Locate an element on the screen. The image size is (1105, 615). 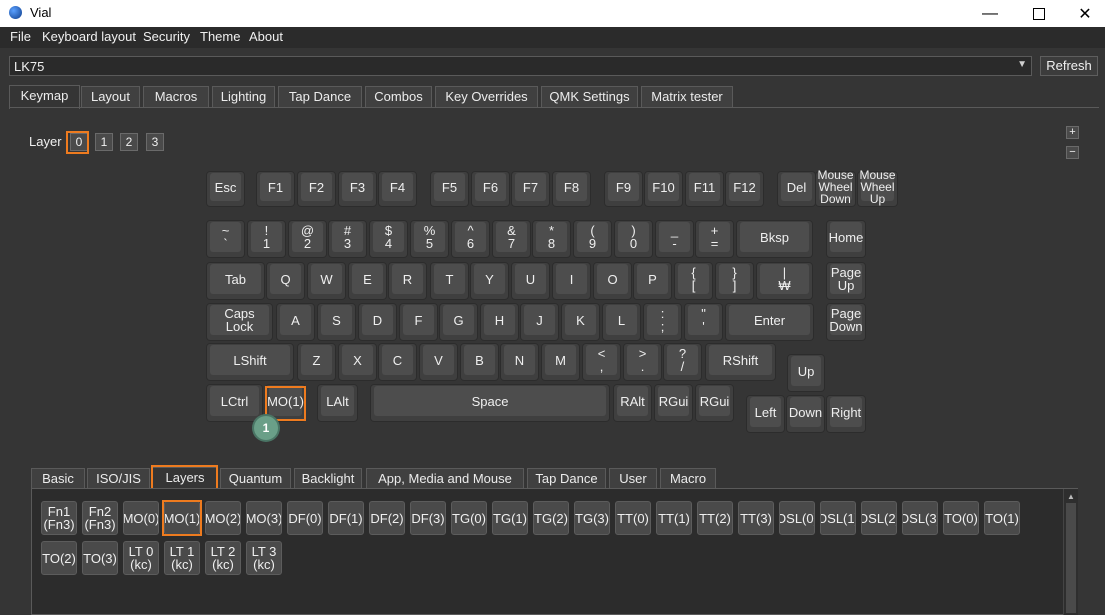
key-r3-11: " ' is located at coordinates (703, 322).